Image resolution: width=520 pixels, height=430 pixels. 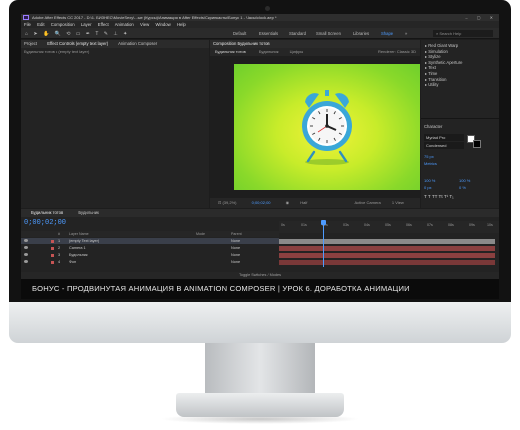 What do you see at coordinates (59, 248) in the screenshot?
I see `layer-number: 2` at bounding box center [59, 248].